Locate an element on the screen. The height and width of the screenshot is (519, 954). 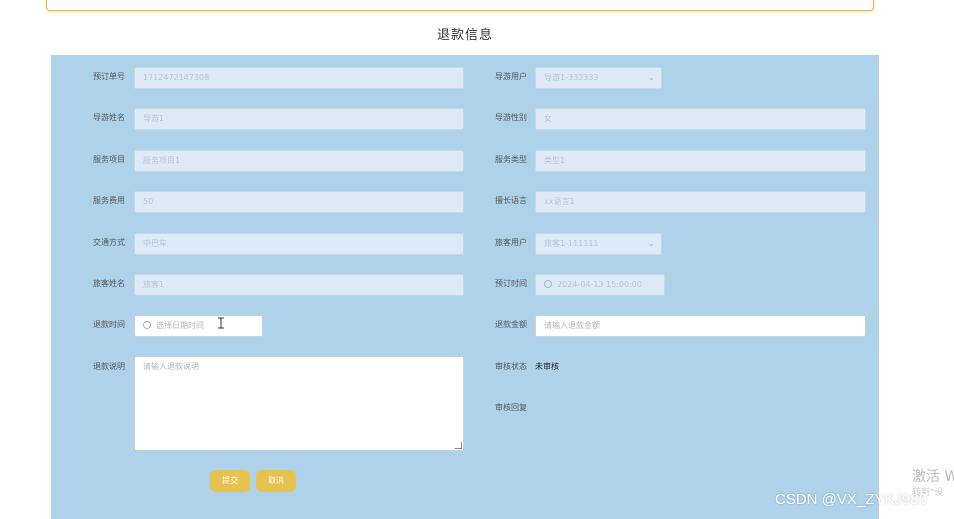
booking-time-value: 2024-04-13 15:00:00 is located at coordinates (599, 284).